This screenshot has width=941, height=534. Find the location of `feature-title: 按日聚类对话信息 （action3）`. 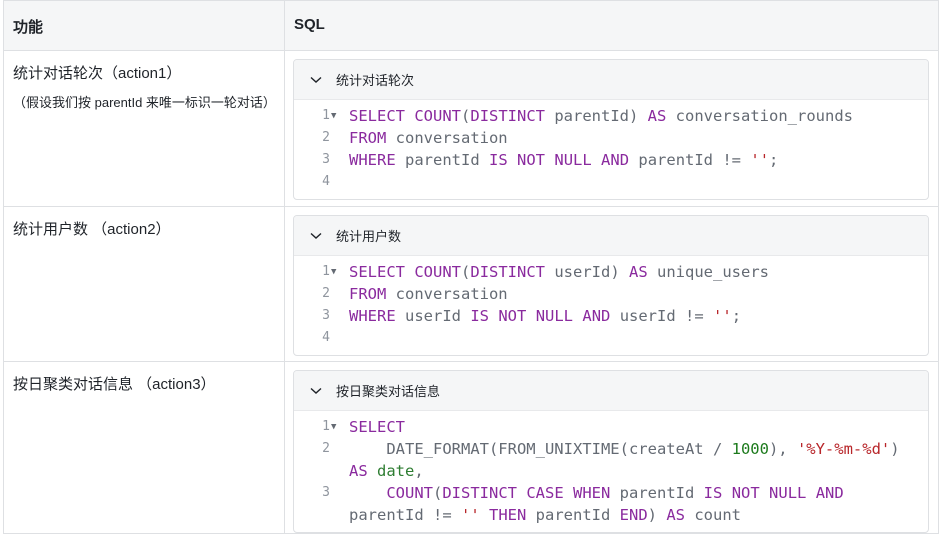

feature-title: 按日聚类对话信息 （action3） is located at coordinates (114, 384).